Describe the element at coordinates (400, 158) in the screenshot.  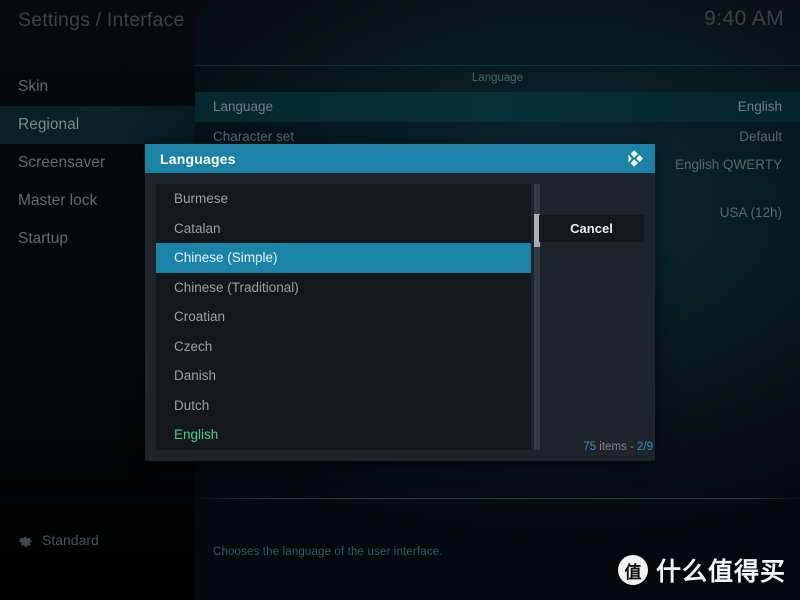
I see `dialog-header: Languages` at that location.